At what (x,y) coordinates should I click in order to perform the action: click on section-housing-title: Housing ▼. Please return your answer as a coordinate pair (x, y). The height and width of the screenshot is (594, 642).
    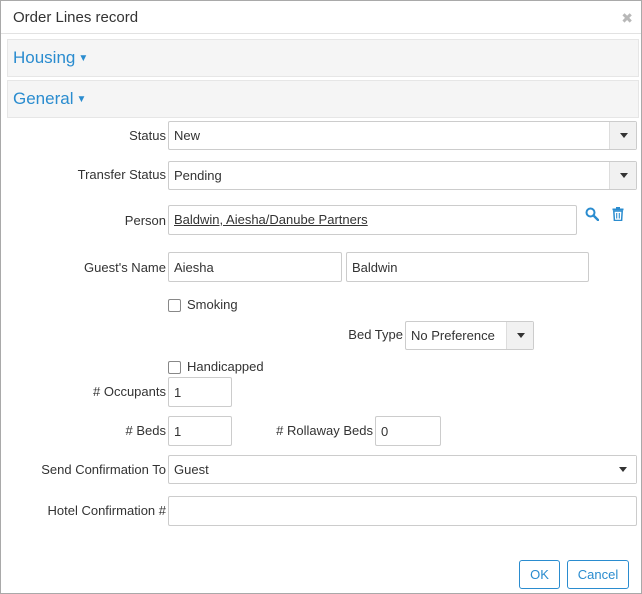
    Looking at the image, I should click on (50, 58).